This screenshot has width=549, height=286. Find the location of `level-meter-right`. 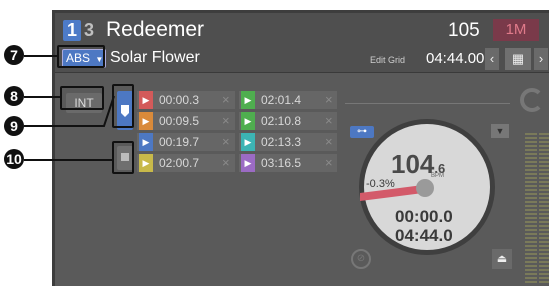

level-meter-right is located at coordinates (544, 208).